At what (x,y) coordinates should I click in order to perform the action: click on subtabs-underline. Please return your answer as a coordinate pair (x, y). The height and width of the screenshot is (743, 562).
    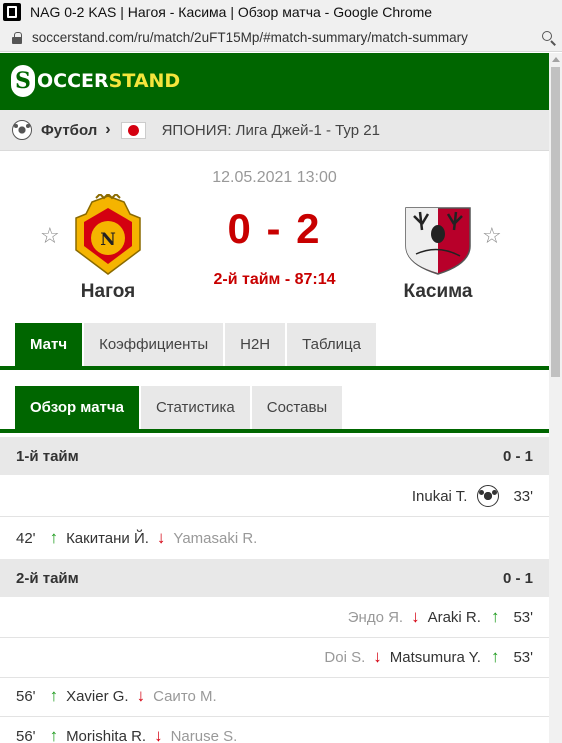
    Looking at the image, I should click on (274, 431).